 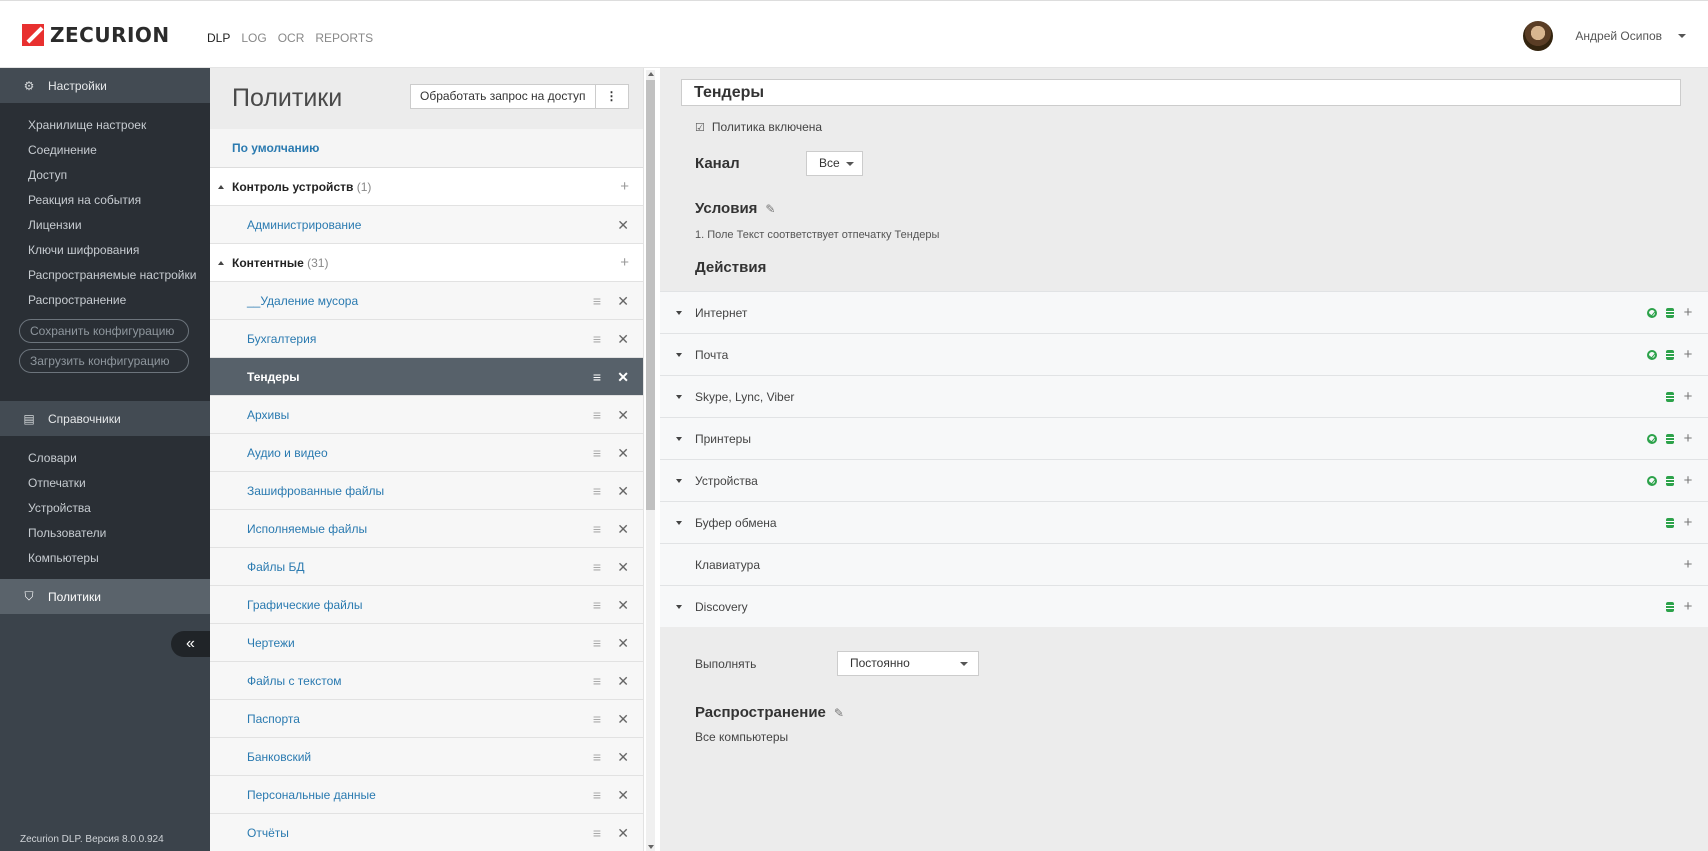 I want to click on channel-row: Discovery +, so click(x=1184, y=606).